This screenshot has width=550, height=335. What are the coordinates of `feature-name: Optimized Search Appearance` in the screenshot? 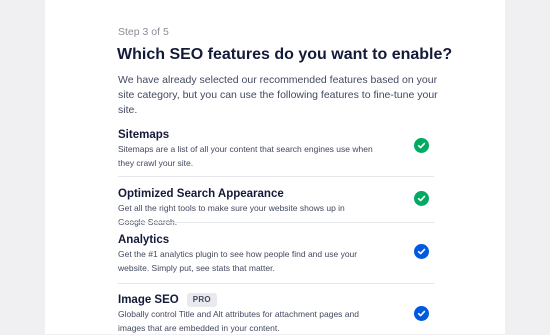 It's located at (201, 194).